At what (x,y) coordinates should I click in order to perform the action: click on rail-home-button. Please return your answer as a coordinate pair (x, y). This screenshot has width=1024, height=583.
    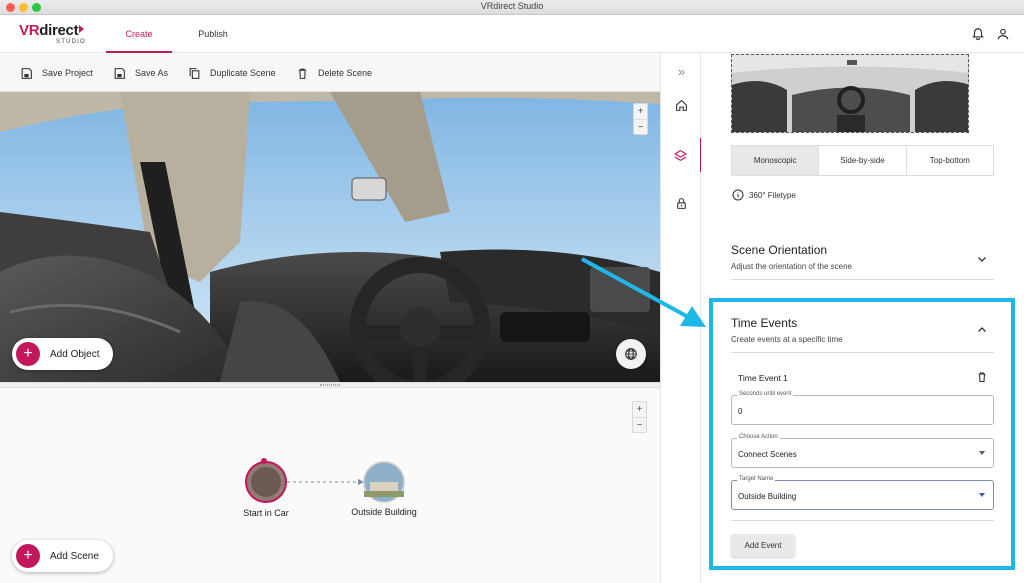
    Looking at the image, I should click on (681, 105).